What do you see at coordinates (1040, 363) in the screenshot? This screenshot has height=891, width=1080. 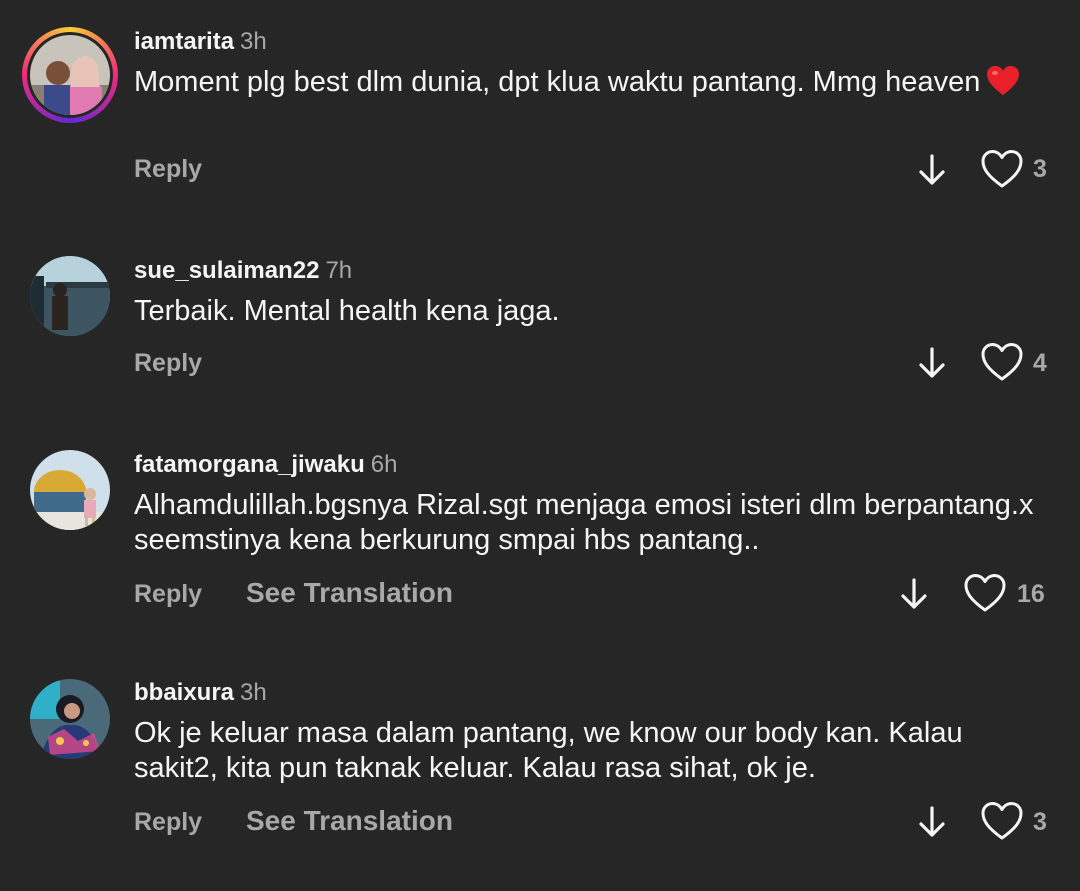 I see `like-count: 4` at bounding box center [1040, 363].